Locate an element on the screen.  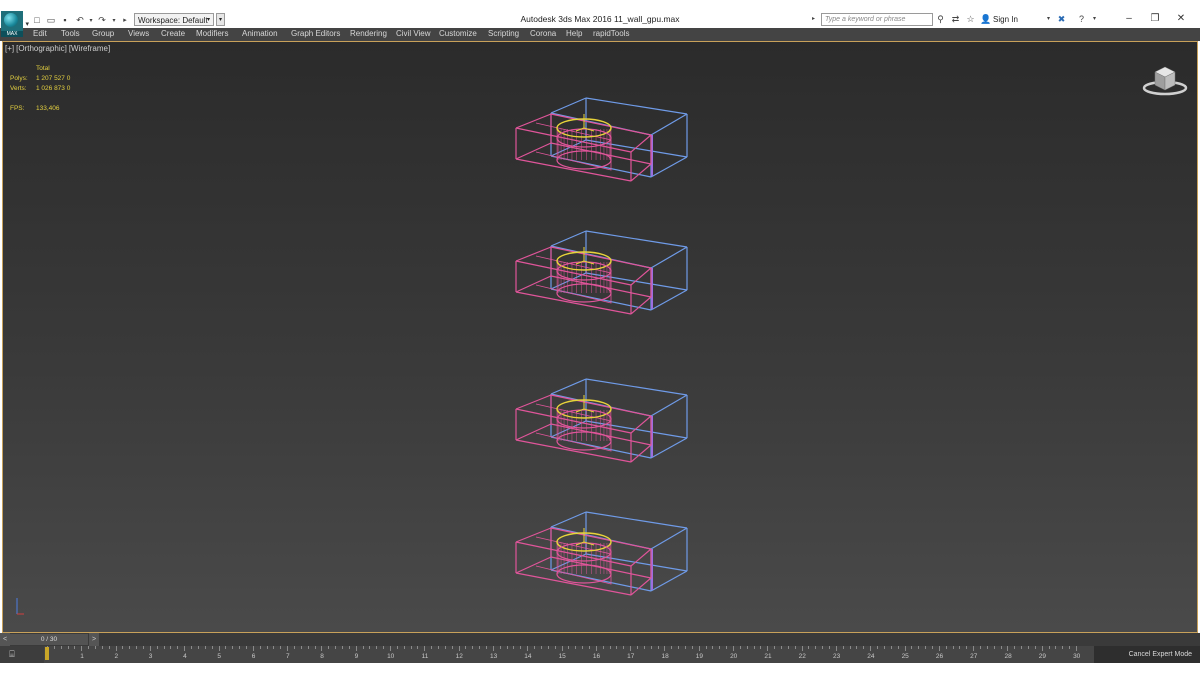
workspace-more-button: ▾ is located at coordinates (220, 19).